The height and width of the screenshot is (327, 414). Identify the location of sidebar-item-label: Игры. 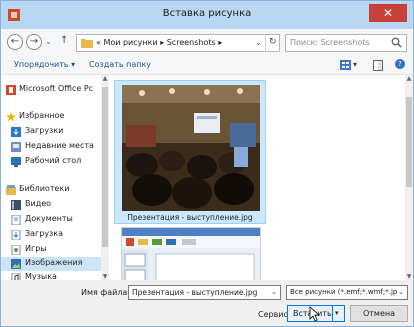
(36, 248).